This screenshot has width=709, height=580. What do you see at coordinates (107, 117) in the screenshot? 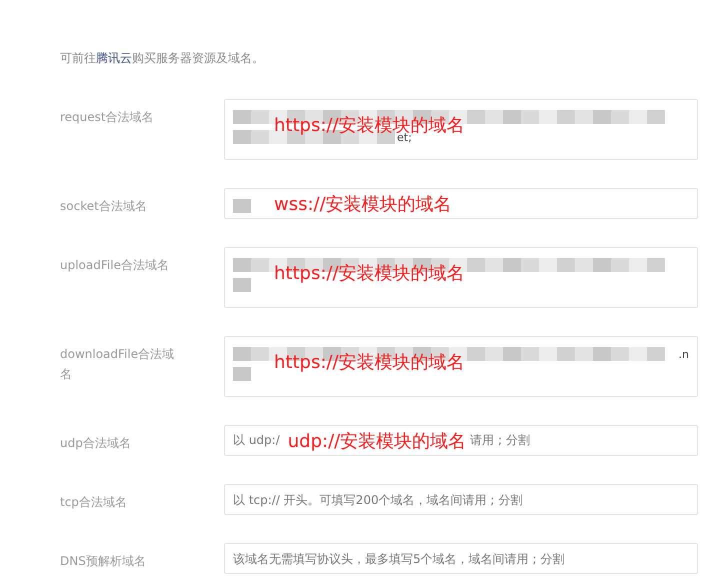
I see `field-label: request合法域名` at bounding box center [107, 117].